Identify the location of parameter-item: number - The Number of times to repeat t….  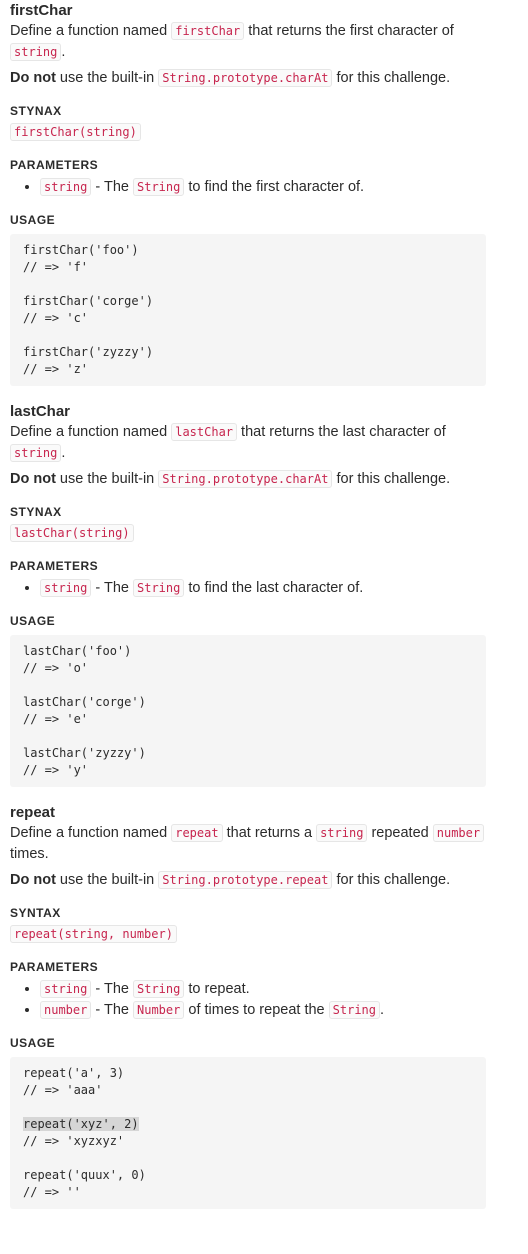
(279, 1010).